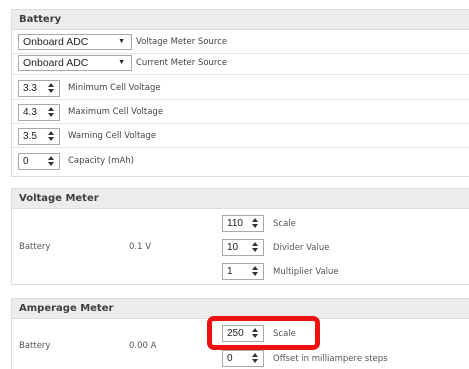 Image resolution: width=469 pixels, height=369 pixels. Describe the element at coordinates (240, 20) in the screenshot. I see `battery-panel-title: Battery` at that location.